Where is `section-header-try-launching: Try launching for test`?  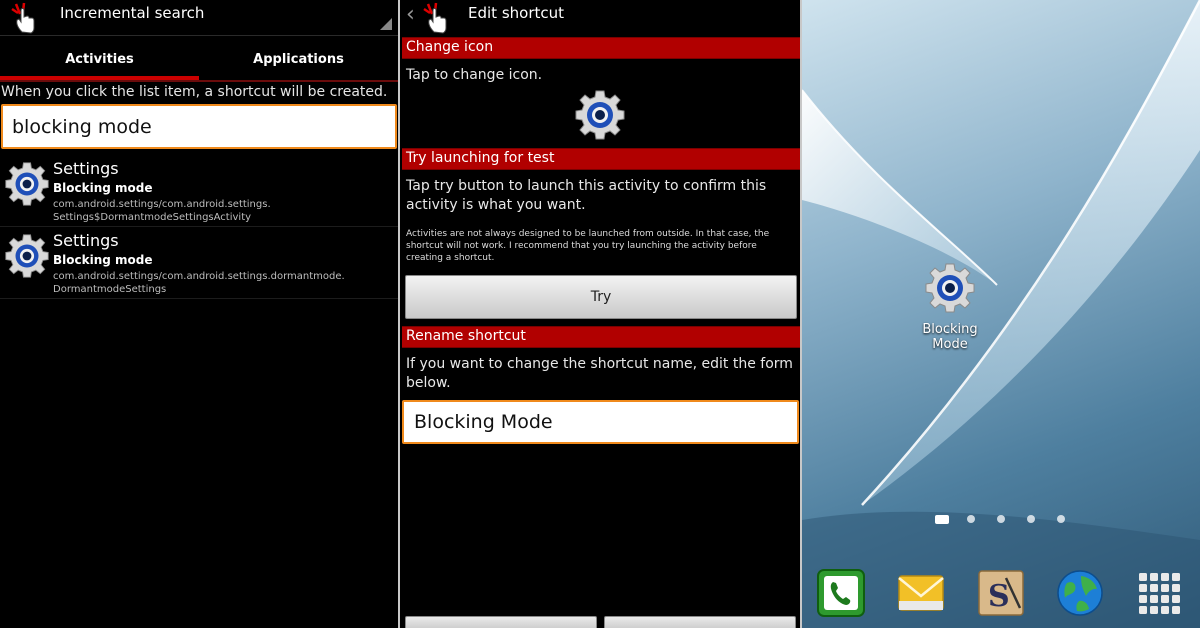
section-header-try-launching: Try launching for test is located at coordinates (601, 159).